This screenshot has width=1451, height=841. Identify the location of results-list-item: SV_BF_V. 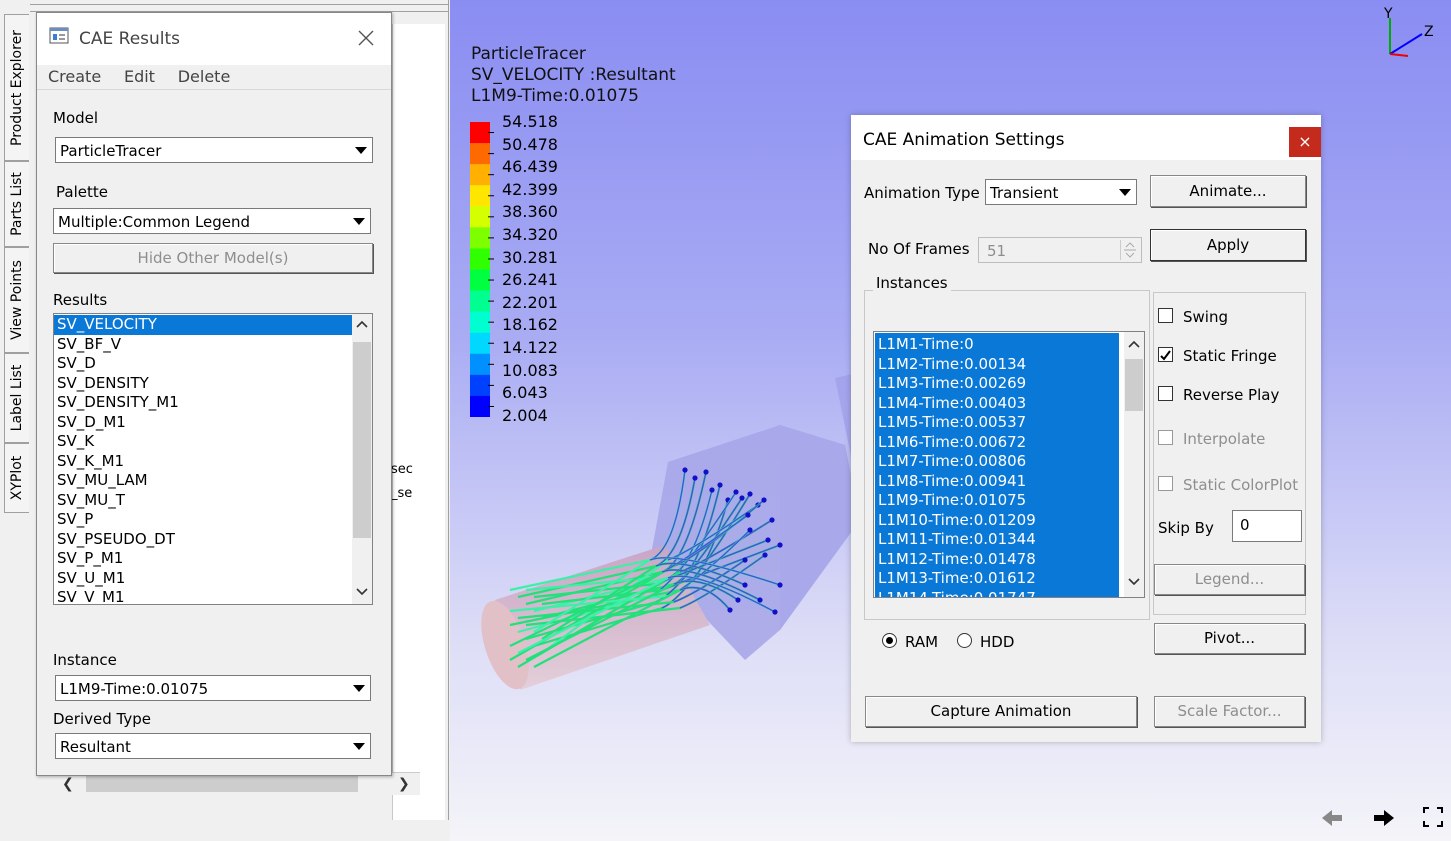
(203, 345).